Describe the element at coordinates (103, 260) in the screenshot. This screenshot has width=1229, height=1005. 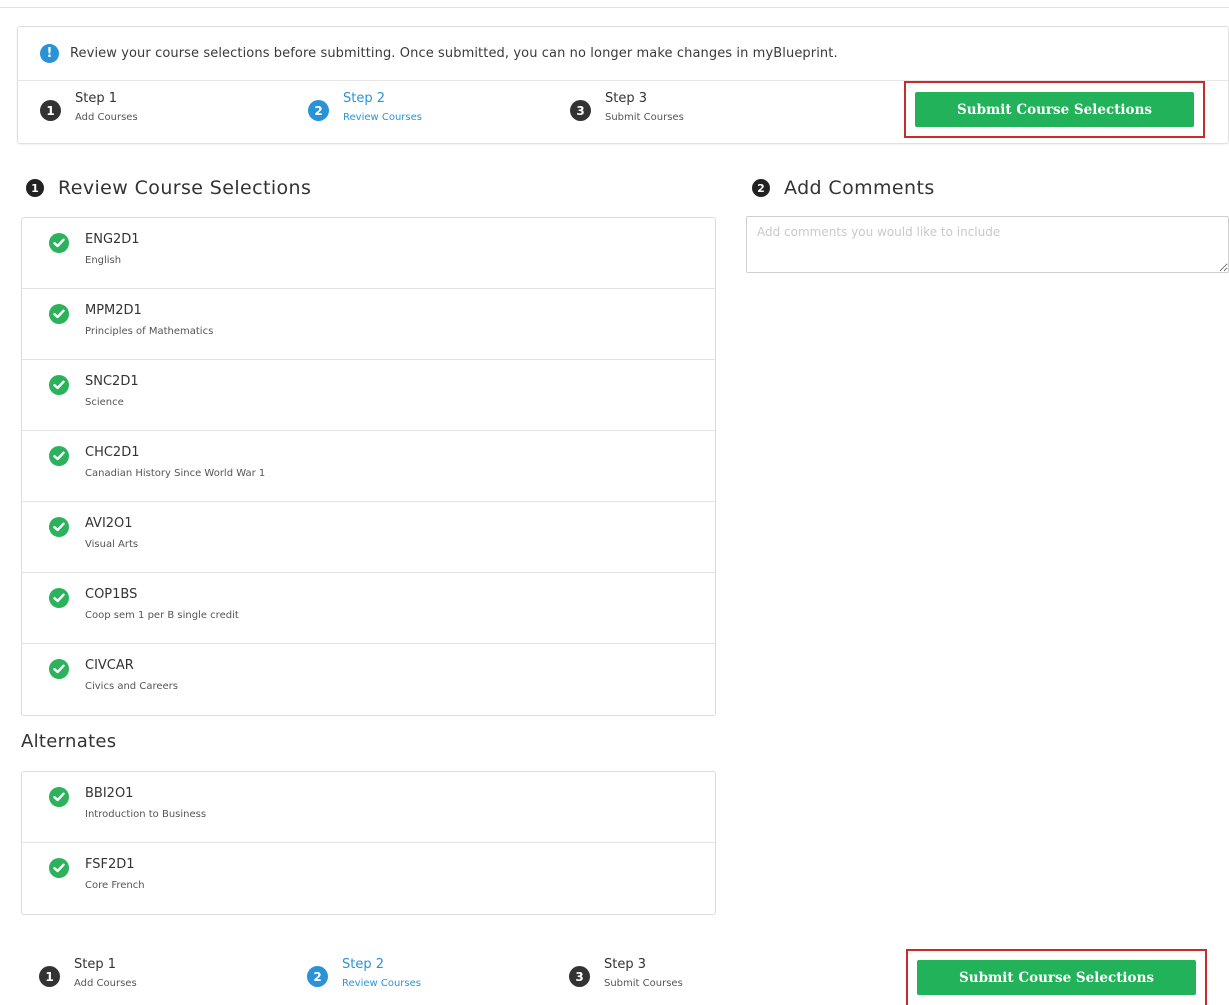
I see `course-name: English` at that location.